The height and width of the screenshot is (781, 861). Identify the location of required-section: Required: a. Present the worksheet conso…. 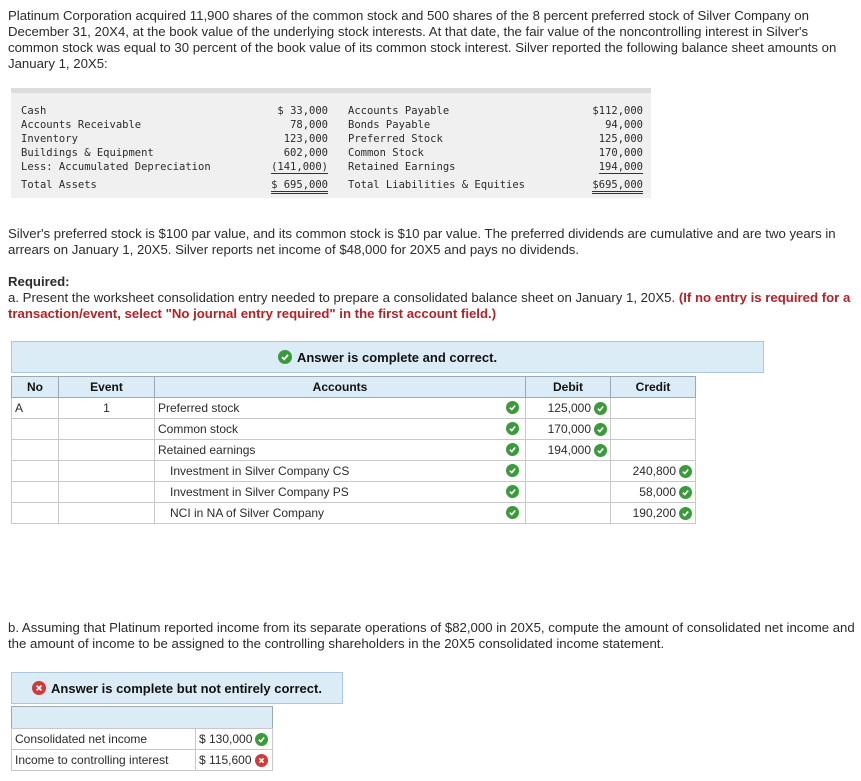
(432, 298).